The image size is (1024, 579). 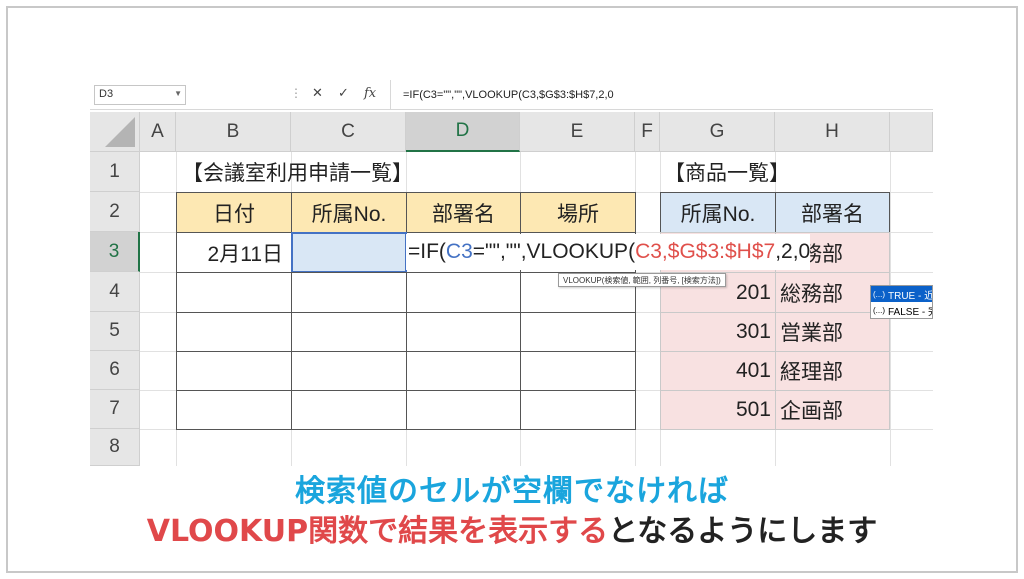 I want to click on name-box-value: D3, so click(x=106, y=94).